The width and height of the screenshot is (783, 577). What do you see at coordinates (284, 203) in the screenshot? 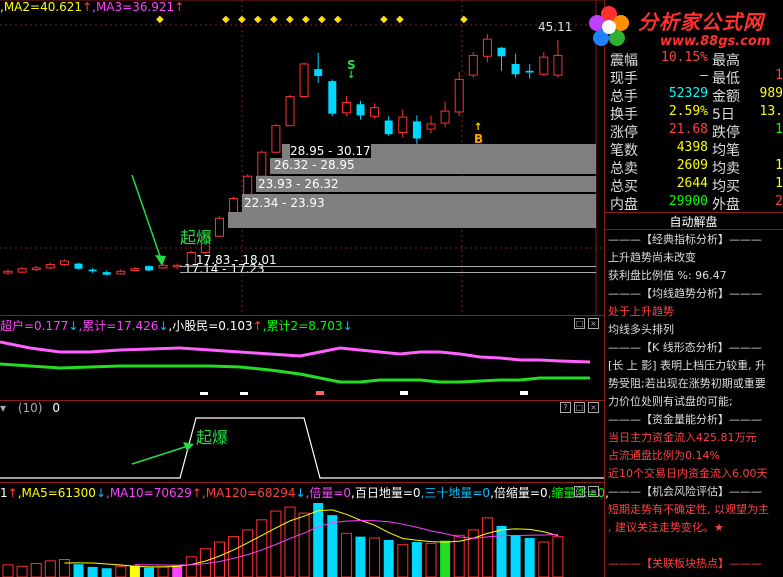
I see `support-box-label: 22.34 - 23.93` at bounding box center [284, 203].